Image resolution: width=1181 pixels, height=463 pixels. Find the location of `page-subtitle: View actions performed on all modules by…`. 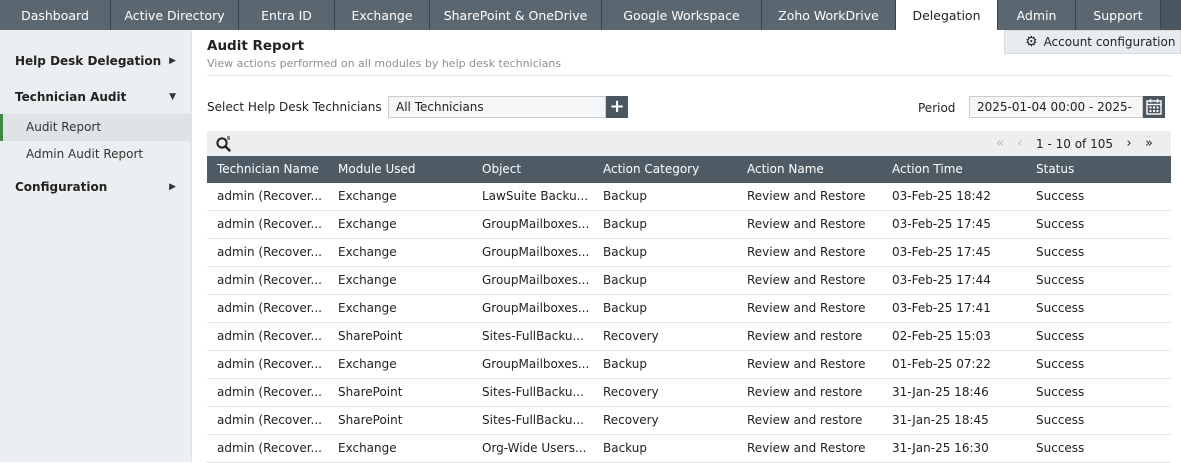

page-subtitle: View actions performed on all modules by… is located at coordinates (384, 63).